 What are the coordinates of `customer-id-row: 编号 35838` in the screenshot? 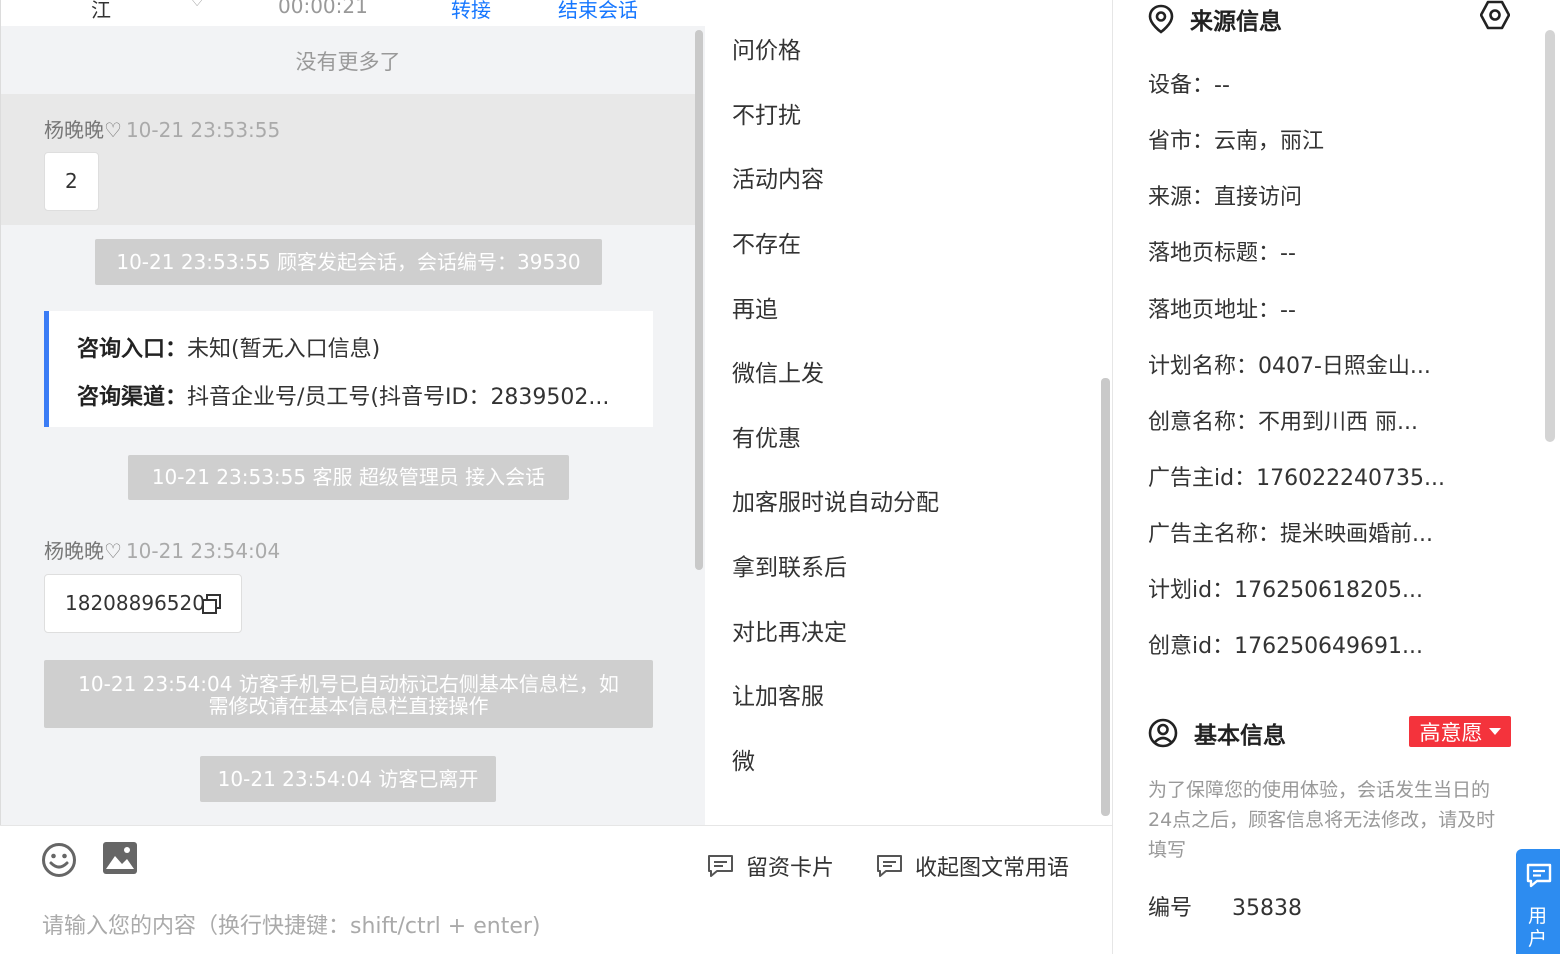 It's located at (1225, 906).